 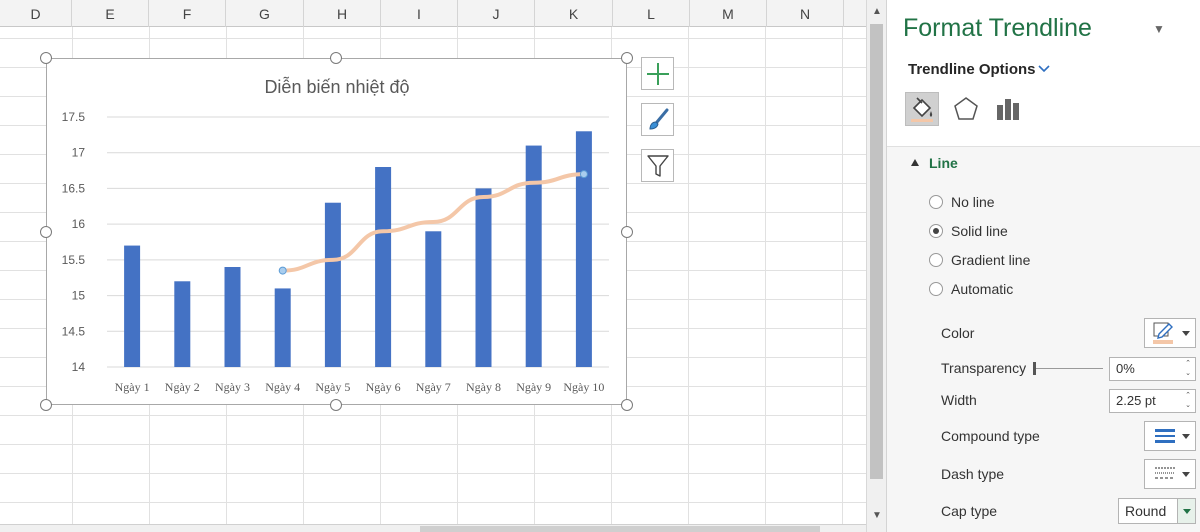 I want to click on y-axis-ticks: 14 14.5 15 15.5 16 16.5 17 17.5, so click(x=74, y=242).